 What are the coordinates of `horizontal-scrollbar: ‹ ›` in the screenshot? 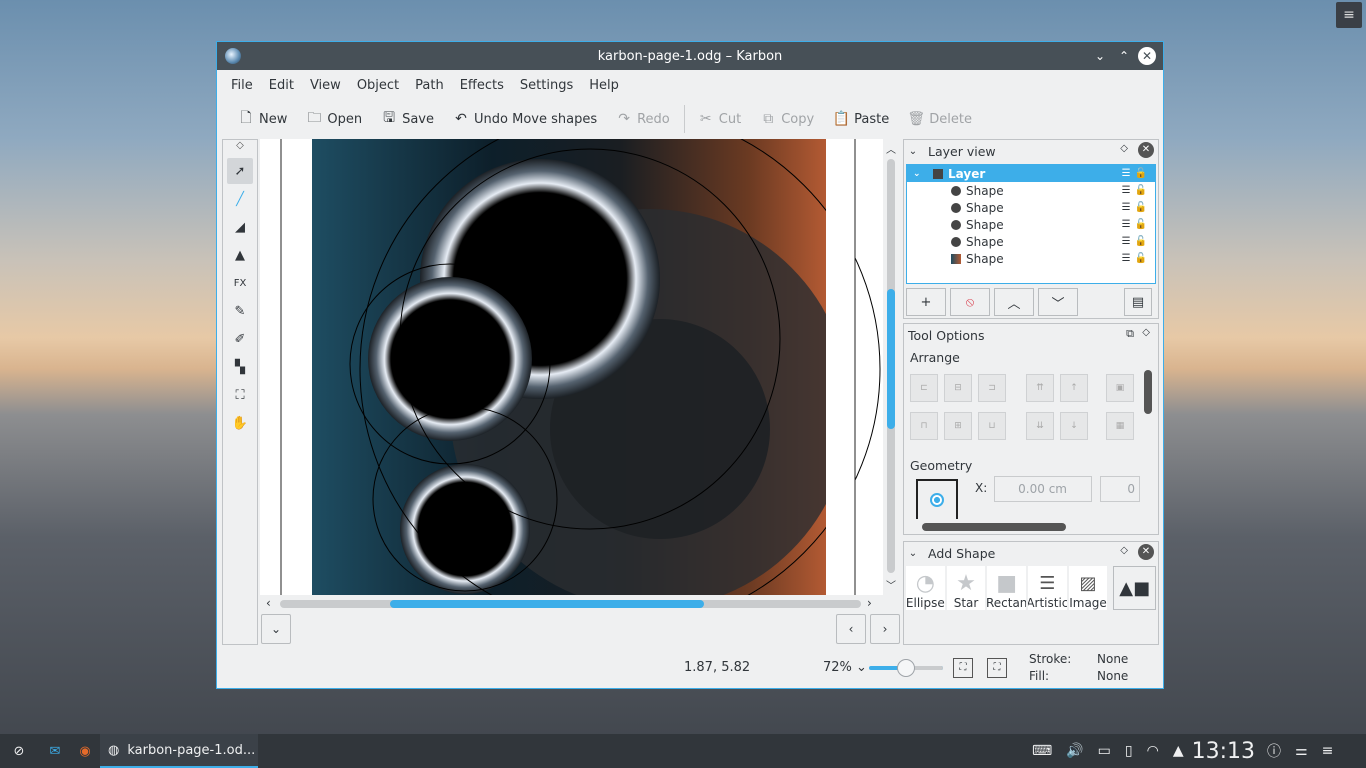 It's located at (571, 604).